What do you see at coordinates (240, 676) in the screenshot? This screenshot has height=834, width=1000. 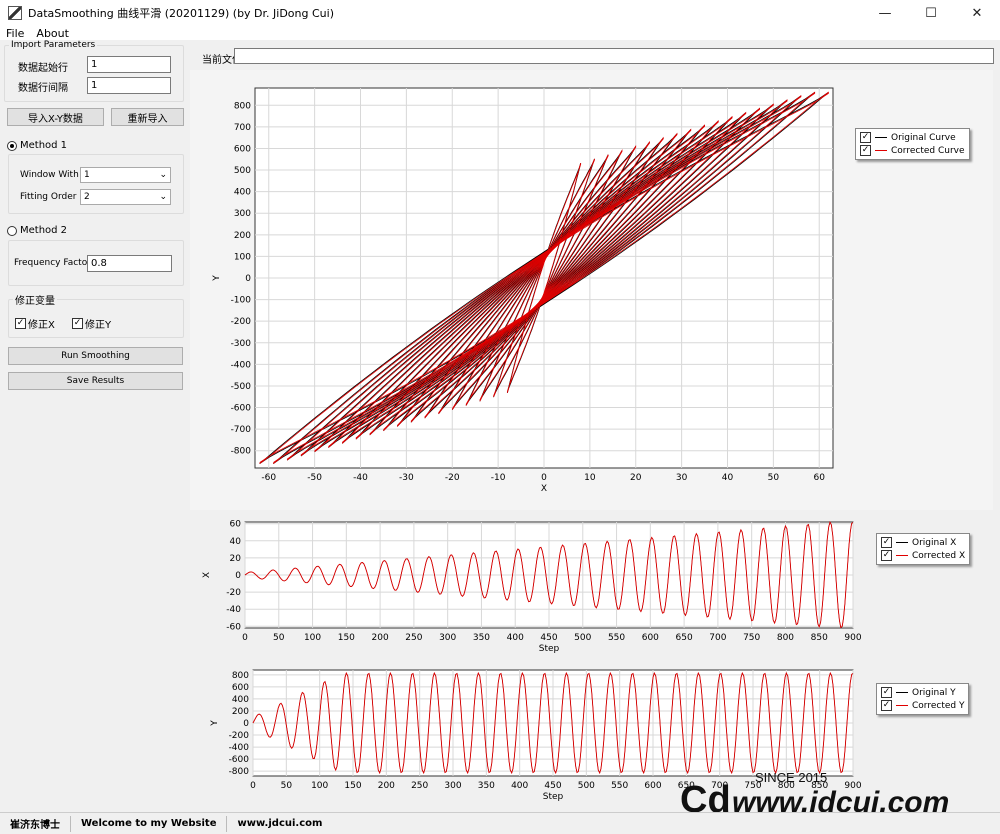 I see `y-tick-label: 800` at bounding box center [240, 676].